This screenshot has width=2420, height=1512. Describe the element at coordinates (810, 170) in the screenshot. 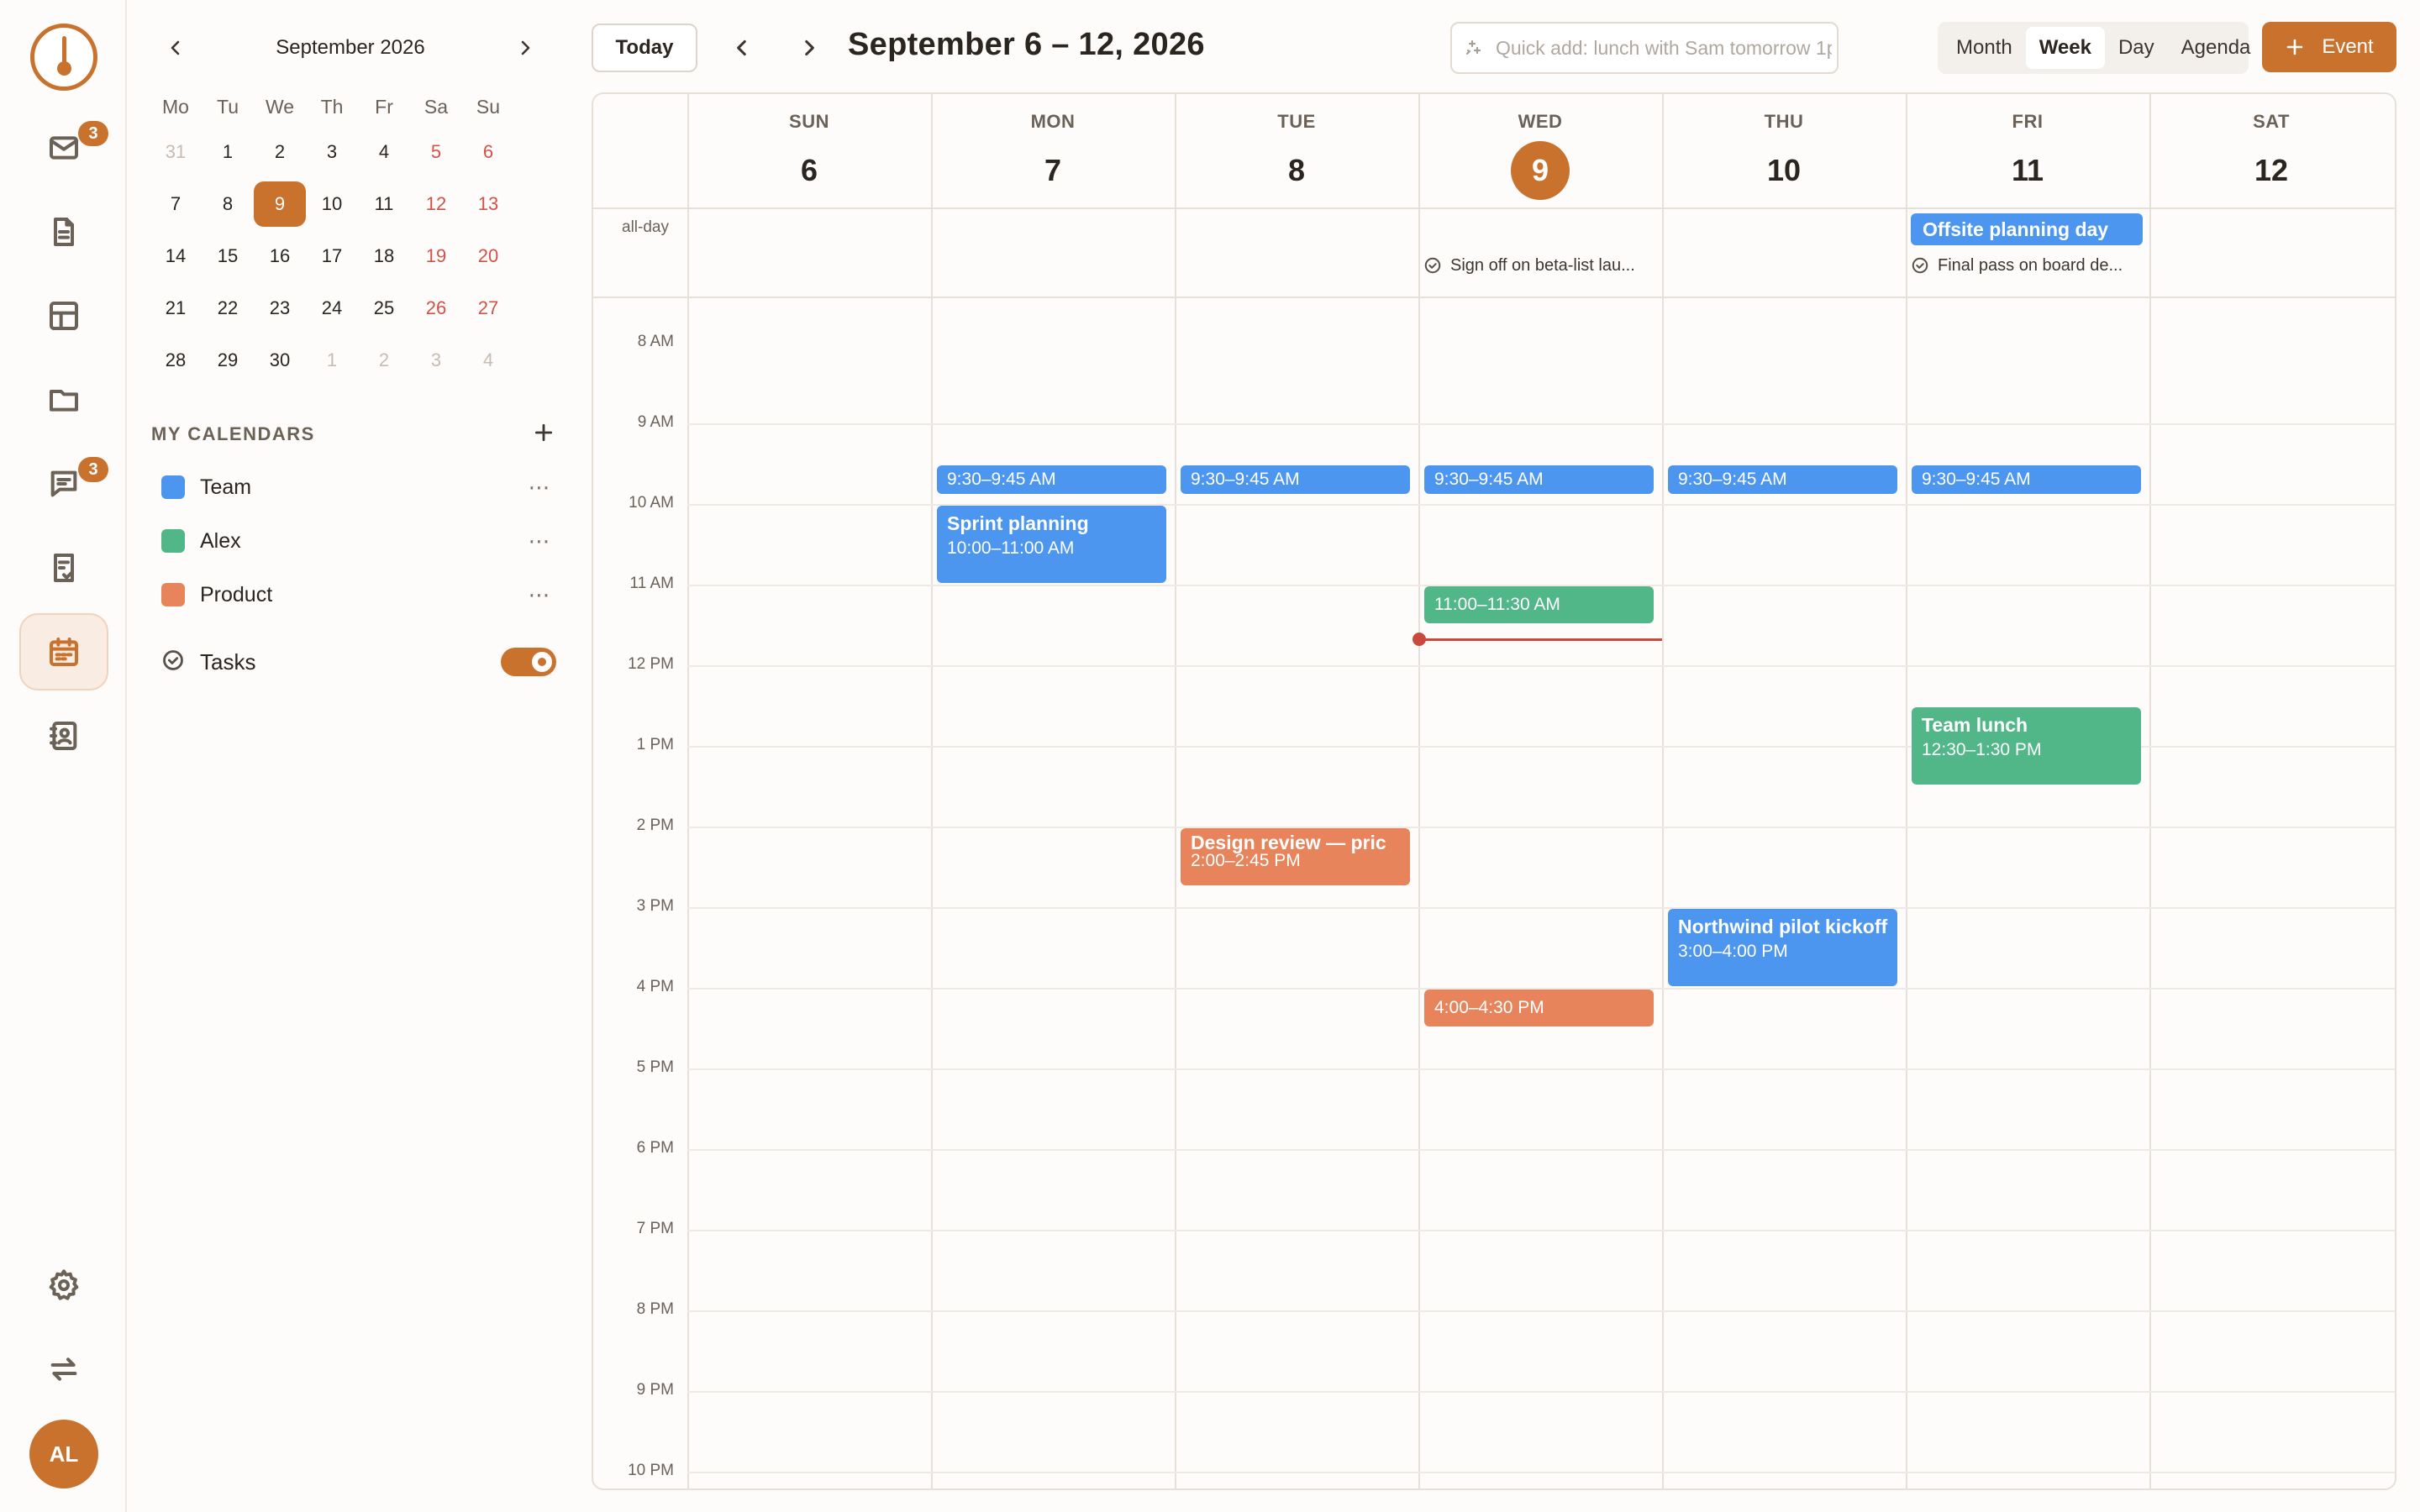

I see `day-number: 6` at that location.